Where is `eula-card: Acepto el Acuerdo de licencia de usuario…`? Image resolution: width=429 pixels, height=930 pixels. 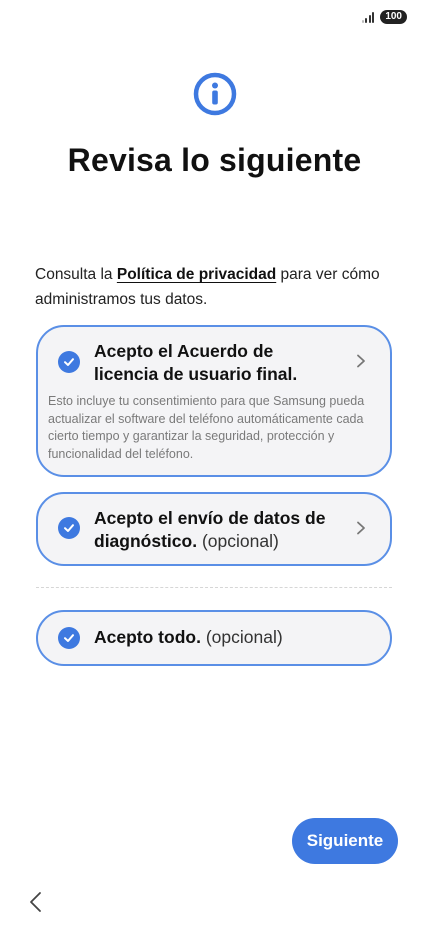 eula-card: Acepto el Acuerdo de licencia de usuario… is located at coordinates (214, 401).